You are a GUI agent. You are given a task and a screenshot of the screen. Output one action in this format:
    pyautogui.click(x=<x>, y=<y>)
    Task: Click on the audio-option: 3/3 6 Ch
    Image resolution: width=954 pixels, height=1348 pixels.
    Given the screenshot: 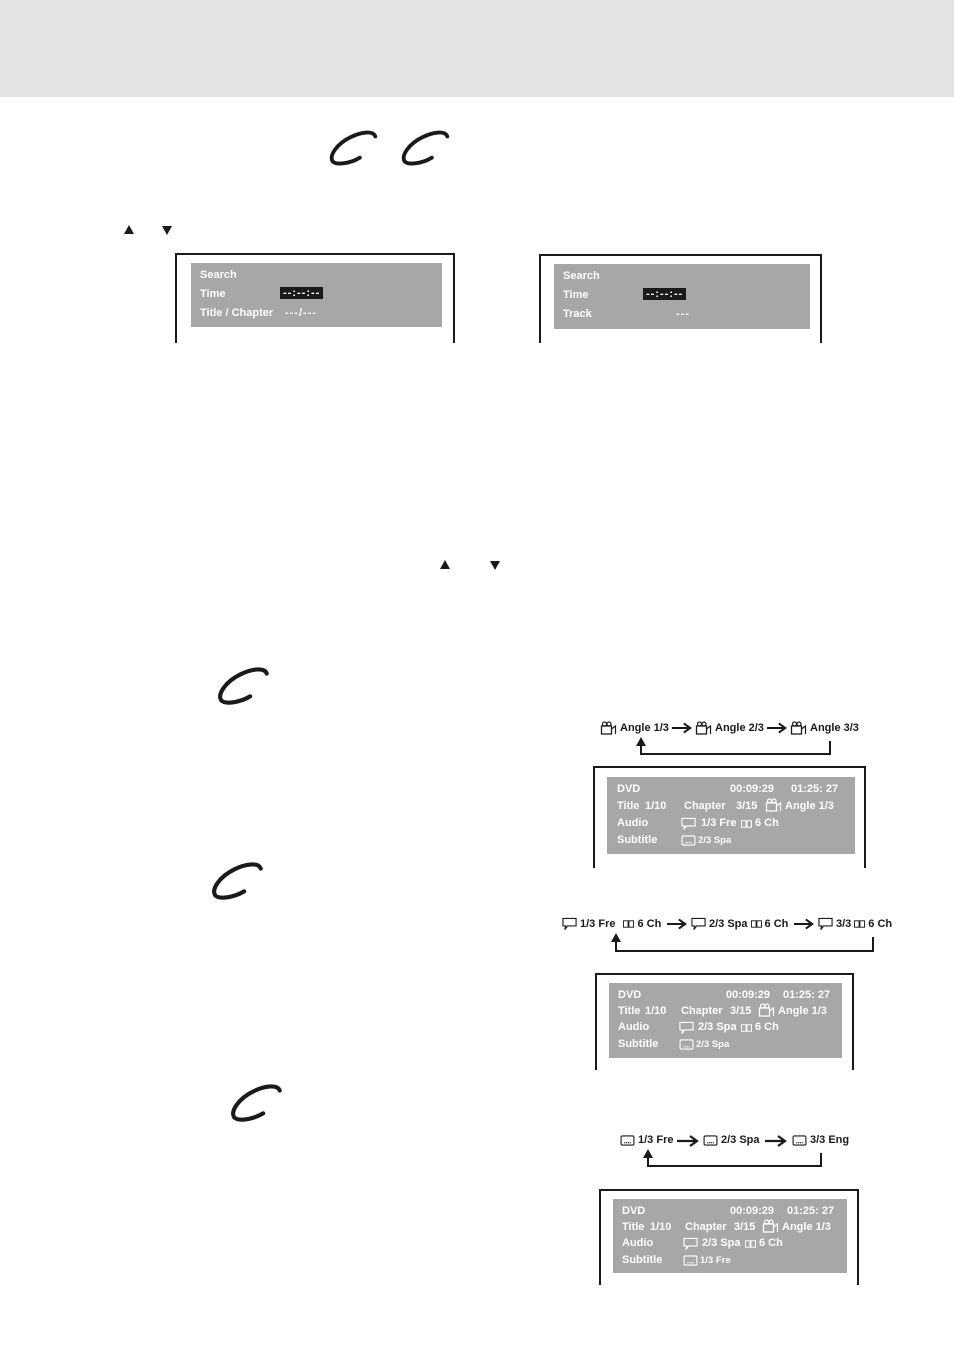 What is the action you would take?
    pyautogui.click(x=855, y=924)
    